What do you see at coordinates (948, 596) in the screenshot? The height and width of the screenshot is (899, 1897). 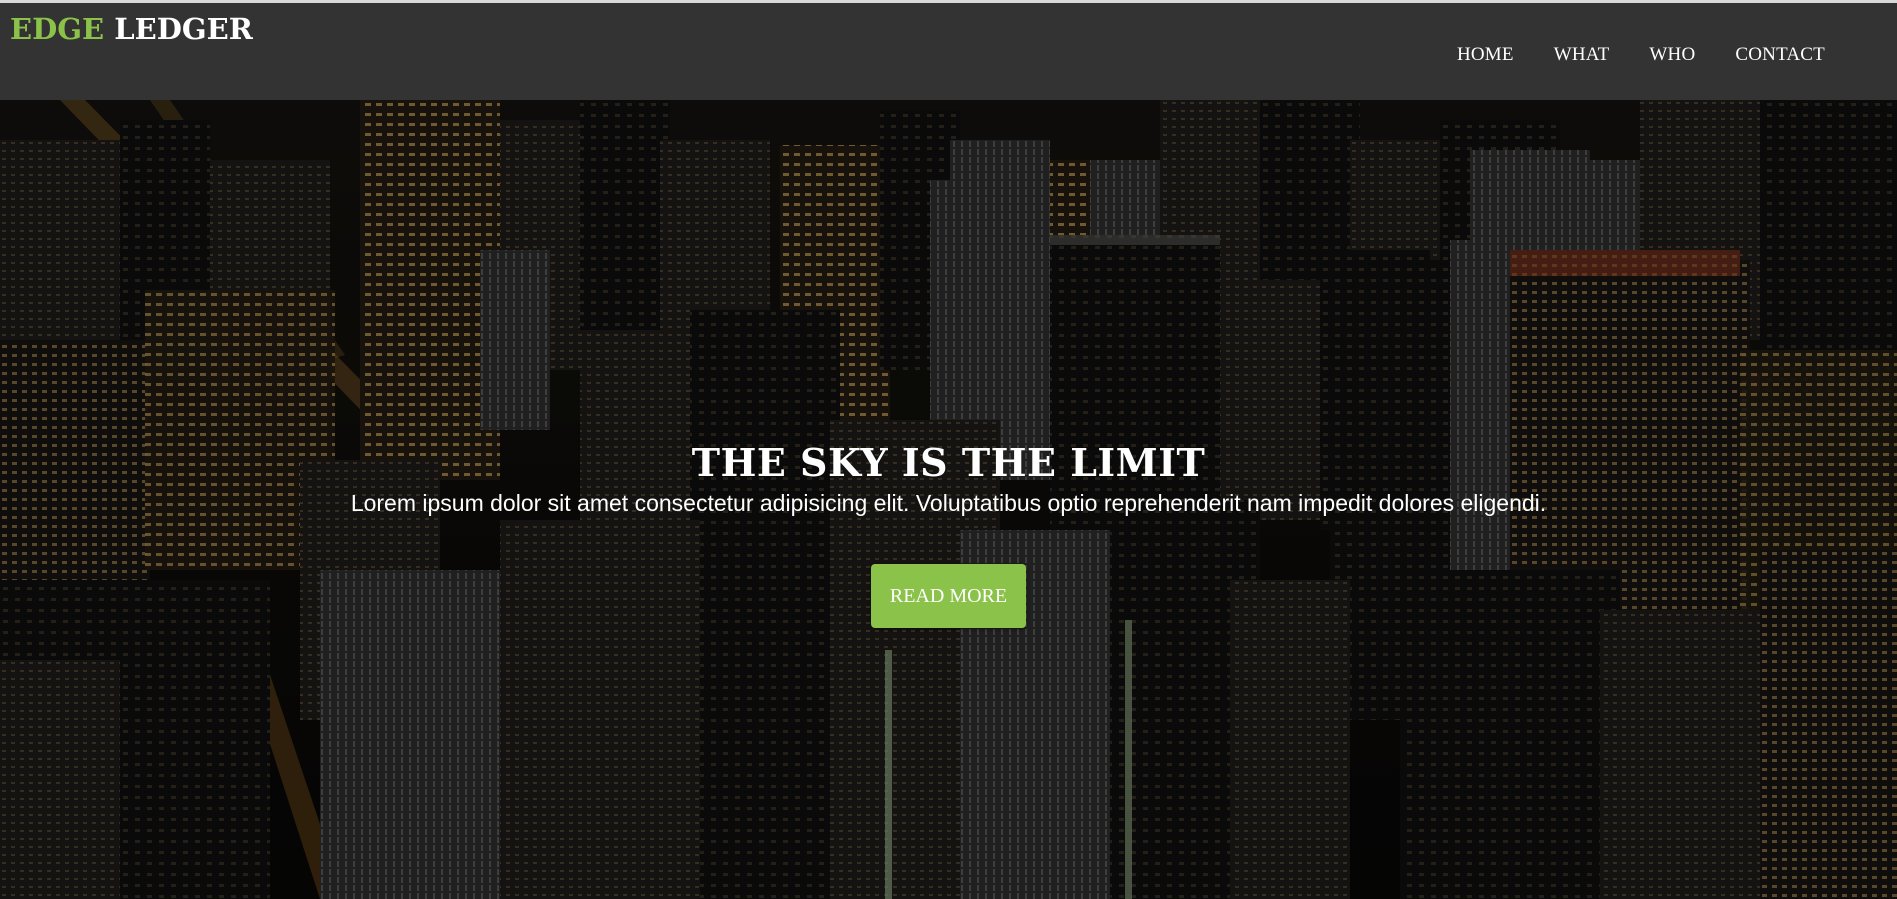 I see `read-more-button: READ MORE` at bounding box center [948, 596].